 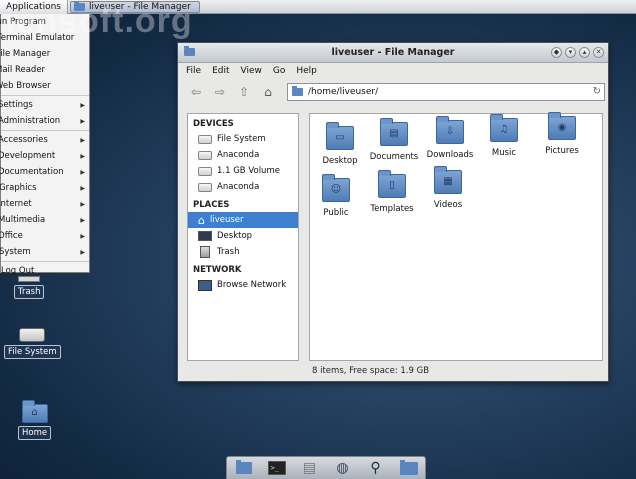 I want to click on taskbar-file-manager-button: liveuser - File Manager, so click(x=134, y=6).